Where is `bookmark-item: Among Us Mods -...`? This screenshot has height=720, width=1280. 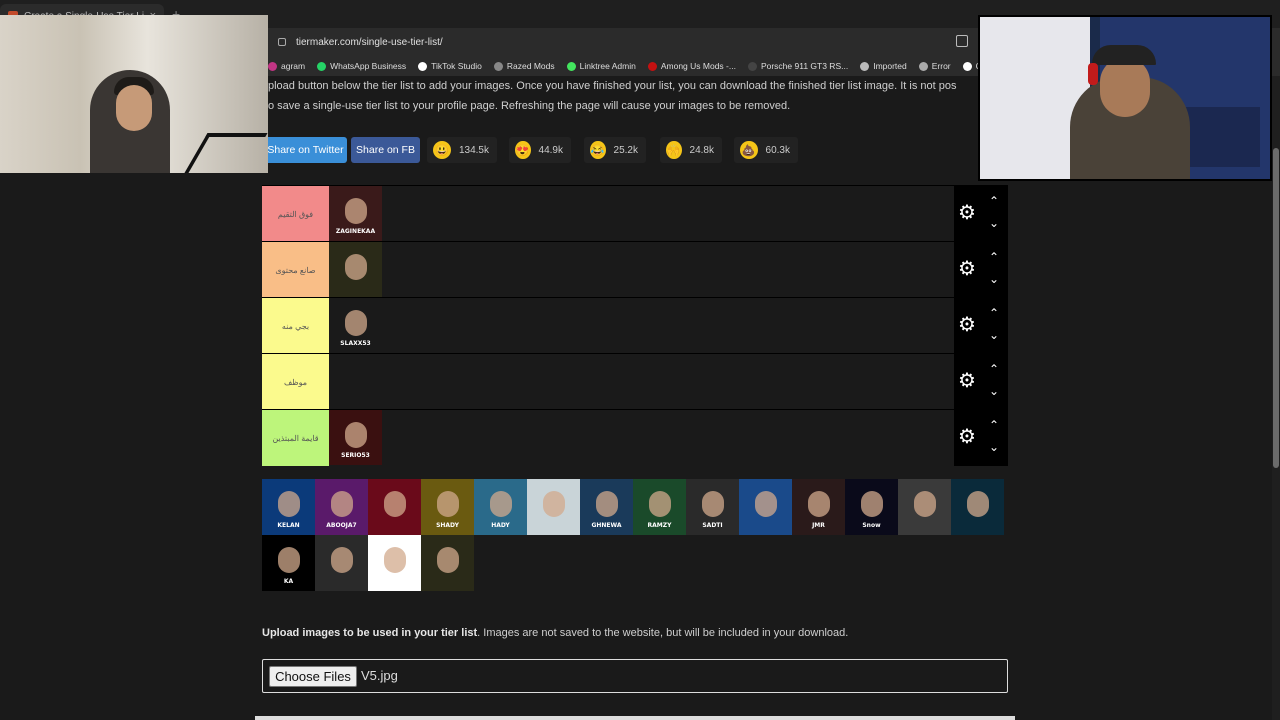
bookmark-item: Among Us Mods -... is located at coordinates (691, 66).